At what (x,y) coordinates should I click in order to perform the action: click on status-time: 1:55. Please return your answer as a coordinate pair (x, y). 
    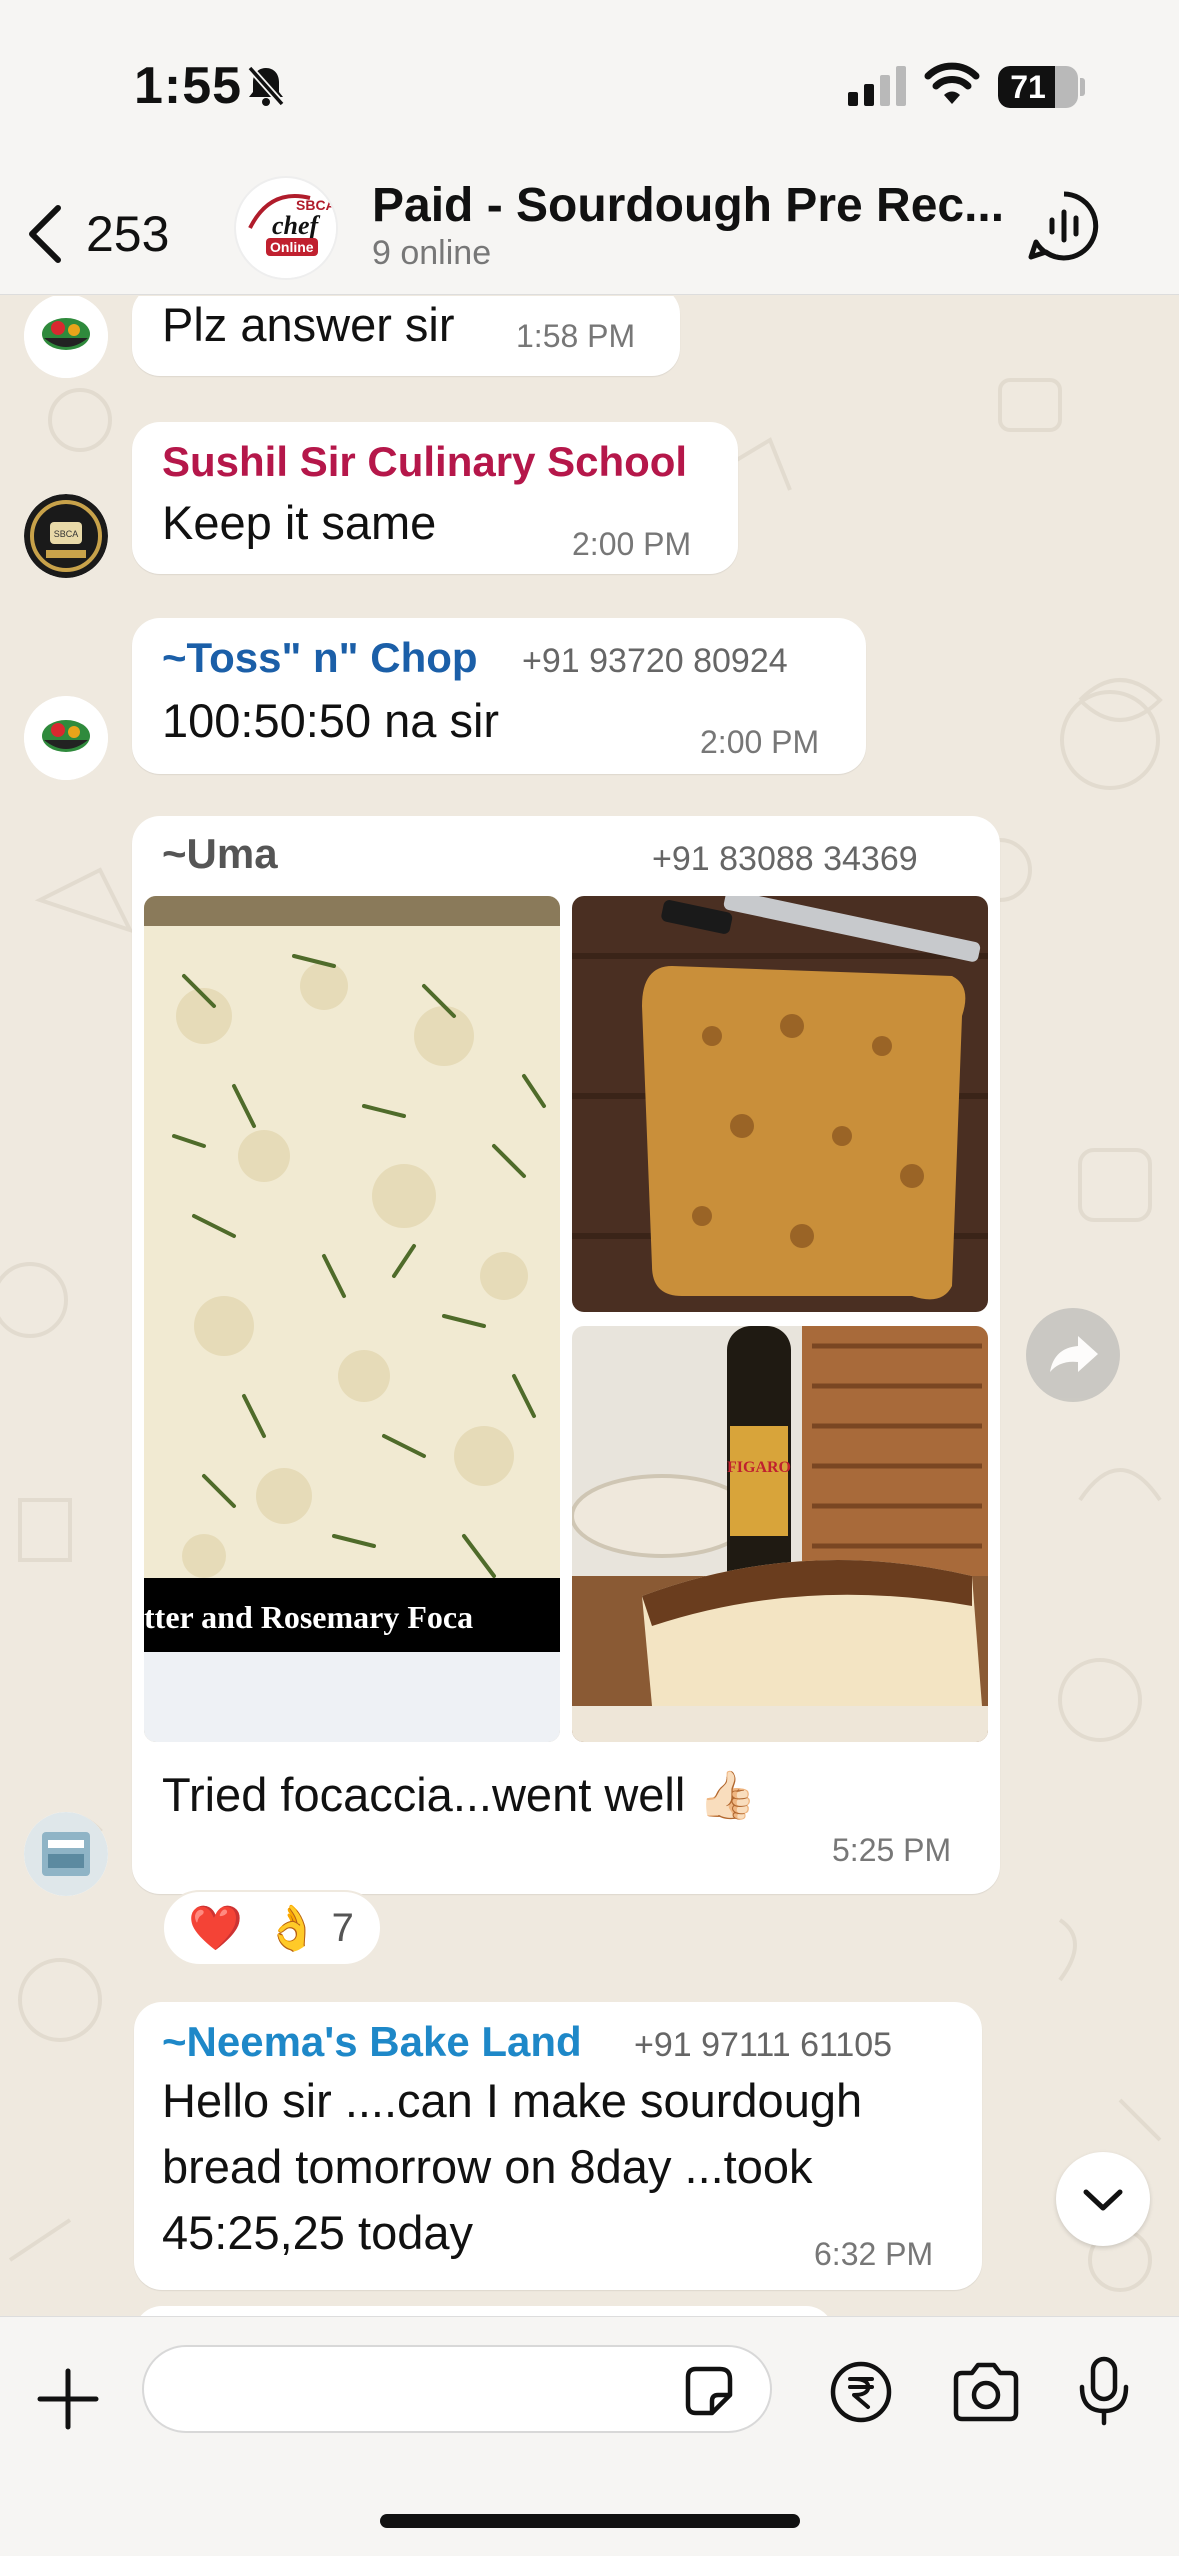
    Looking at the image, I should click on (188, 86).